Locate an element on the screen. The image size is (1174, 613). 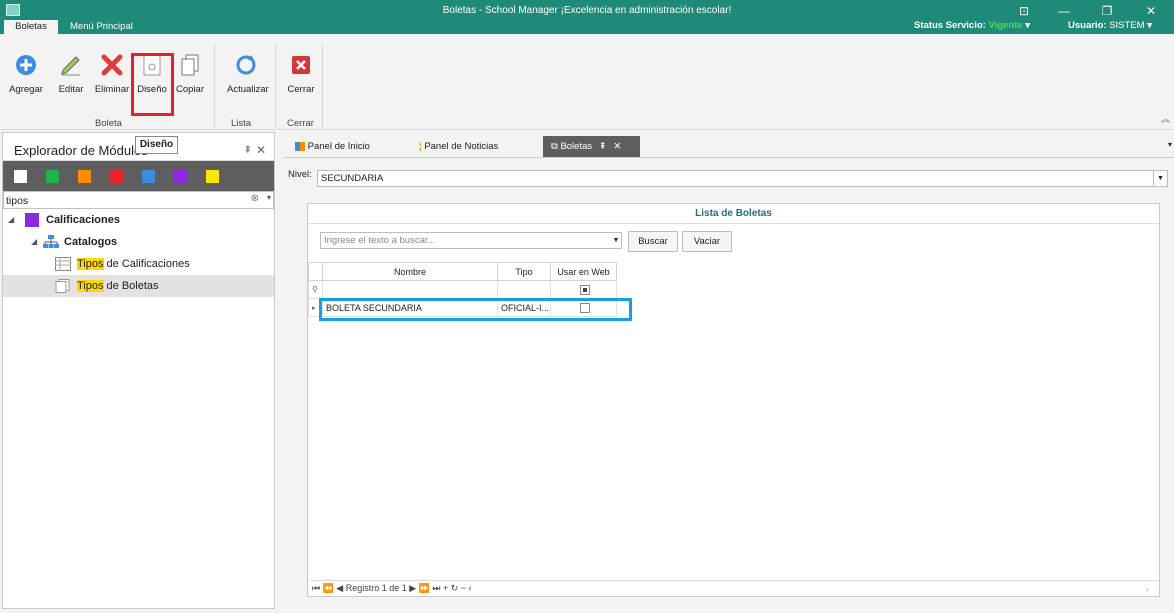
tab-menu-principal: Menú Principal is located at coordinates (101, 27).